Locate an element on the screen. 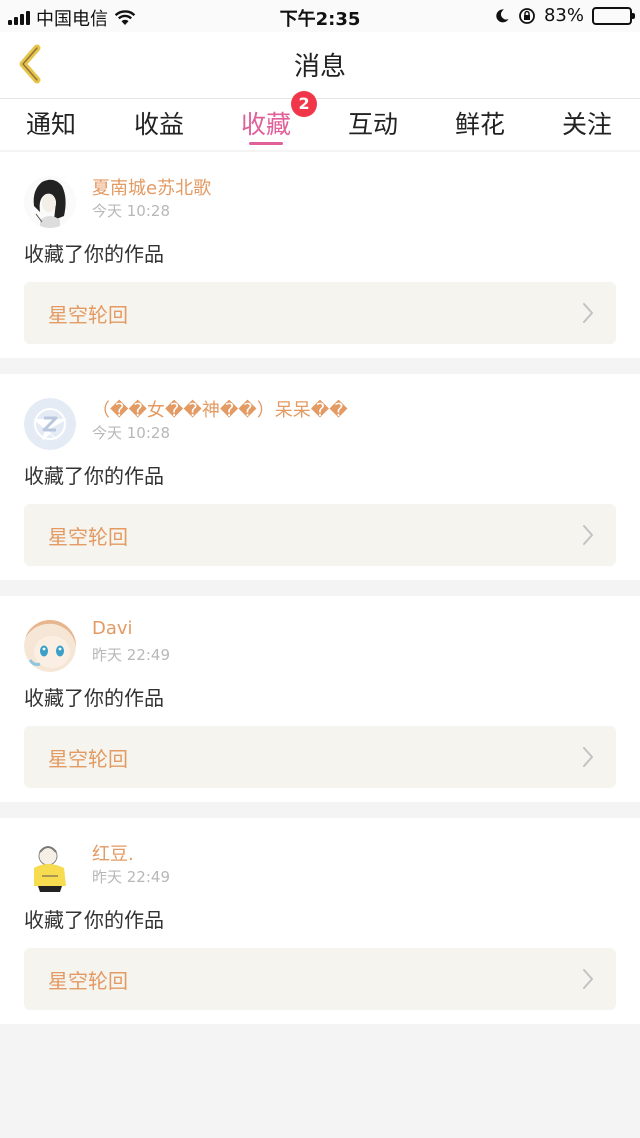  yellow-sweater-avatar is located at coordinates (50, 868).